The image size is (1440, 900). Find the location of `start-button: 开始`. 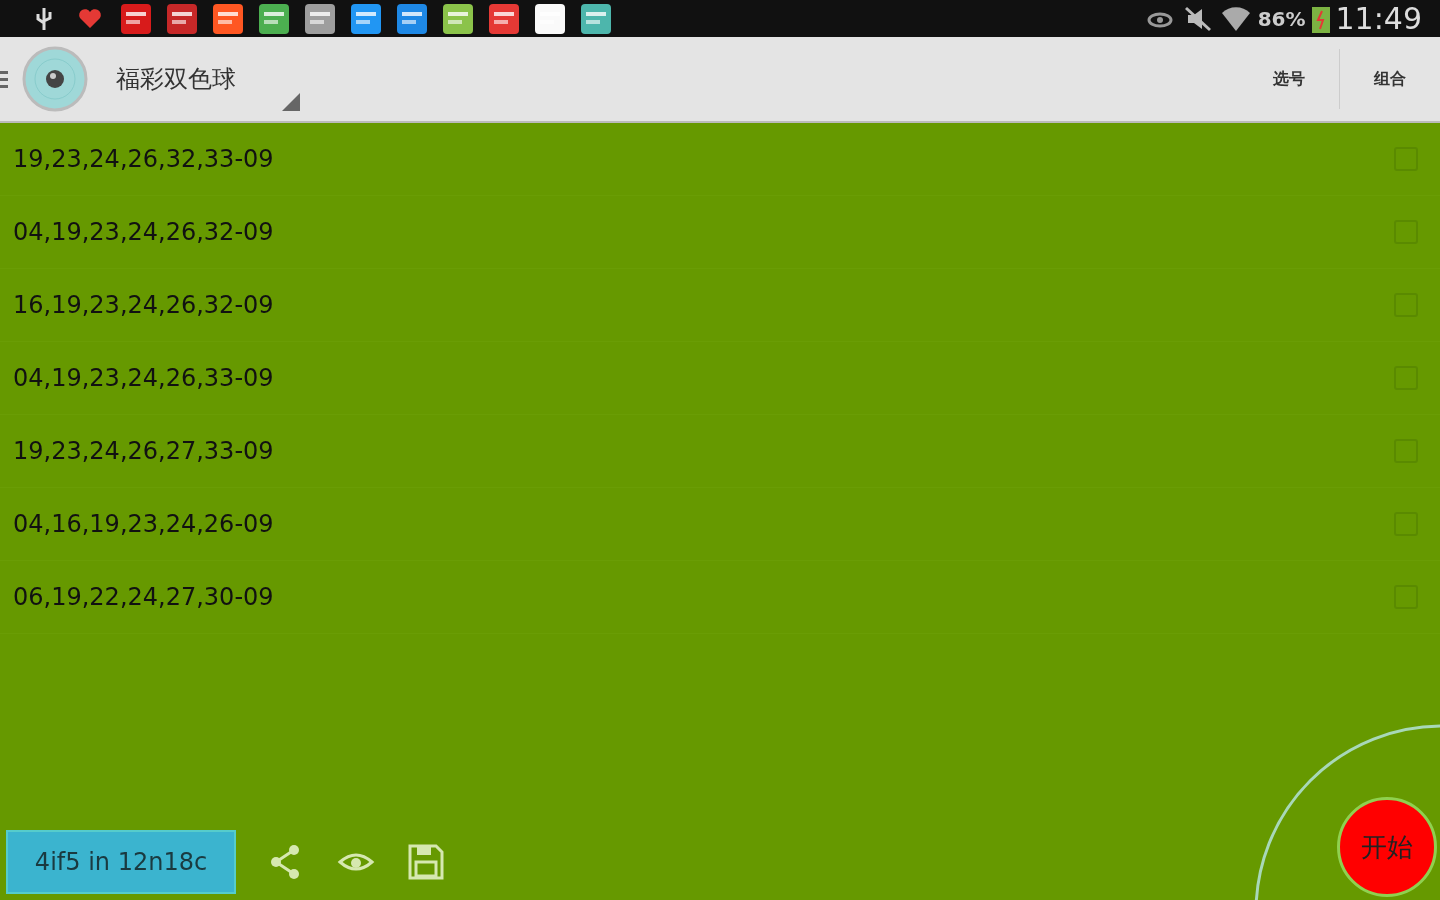

start-button: 开始 is located at coordinates (1387, 847).